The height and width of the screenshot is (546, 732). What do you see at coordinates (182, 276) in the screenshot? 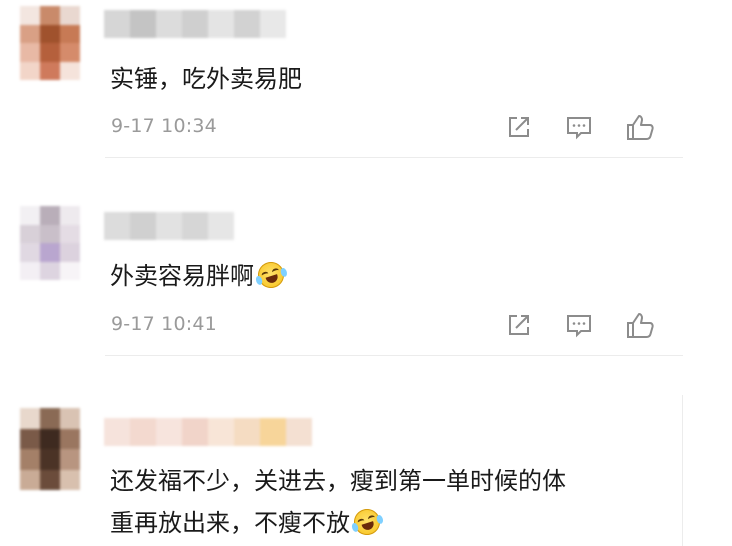
I see `comment-text-content: 外卖容易胖啊` at bounding box center [182, 276].